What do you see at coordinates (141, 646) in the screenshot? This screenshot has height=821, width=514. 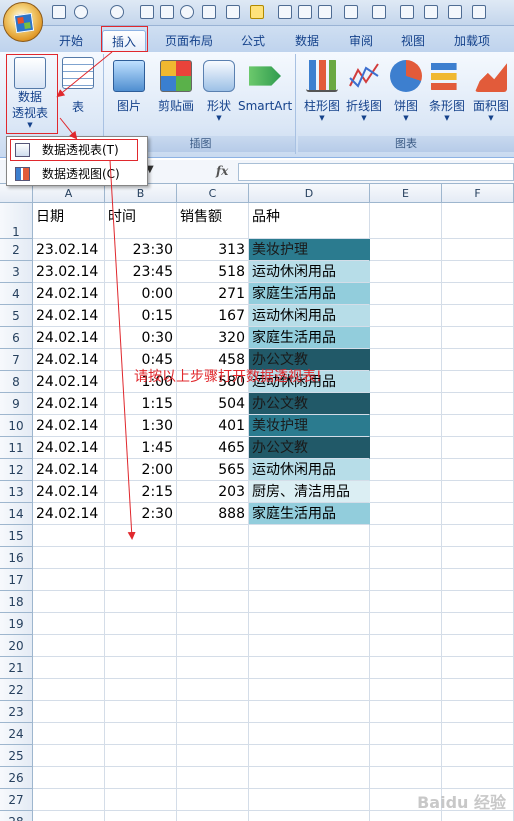 I see `cell-B20` at bounding box center [141, 646].